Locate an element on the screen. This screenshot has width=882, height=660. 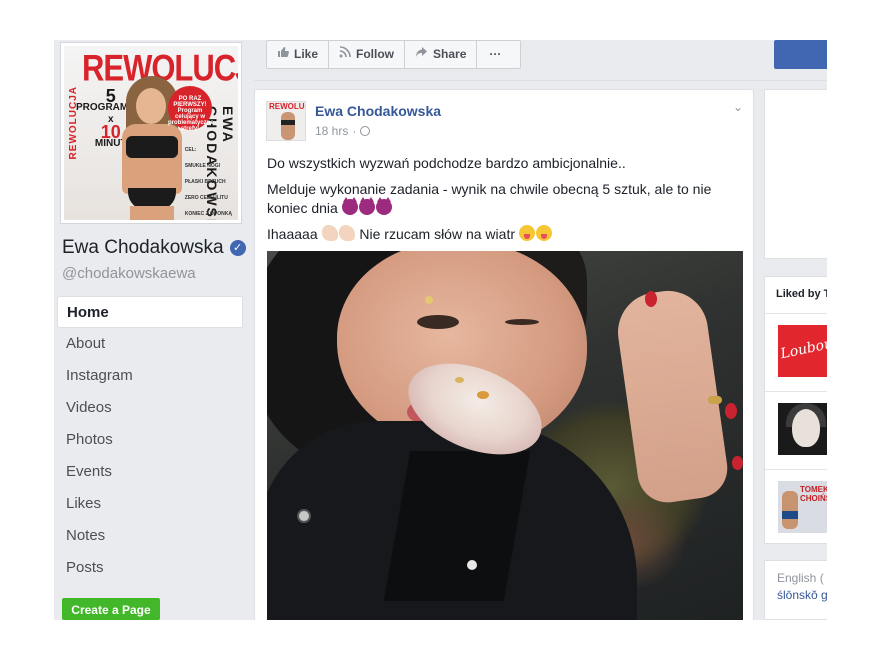
nav-item-events: Events is located at coordinates (150, 472).